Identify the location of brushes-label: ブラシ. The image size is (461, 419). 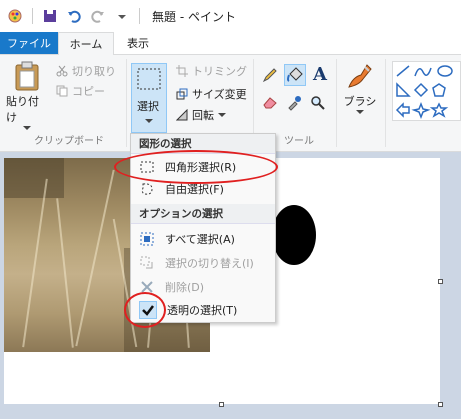
(360, 101).